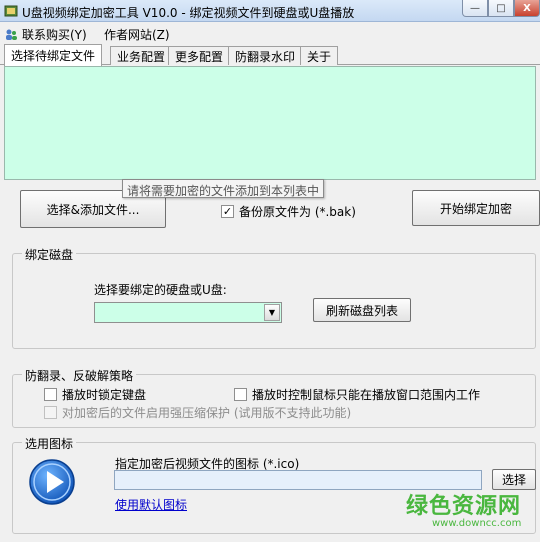  What do you see at coordinates (54, 35) in the screenshot?
I see `menu-item-label: 联系购买(Y)` at bounding box center [54, 35].